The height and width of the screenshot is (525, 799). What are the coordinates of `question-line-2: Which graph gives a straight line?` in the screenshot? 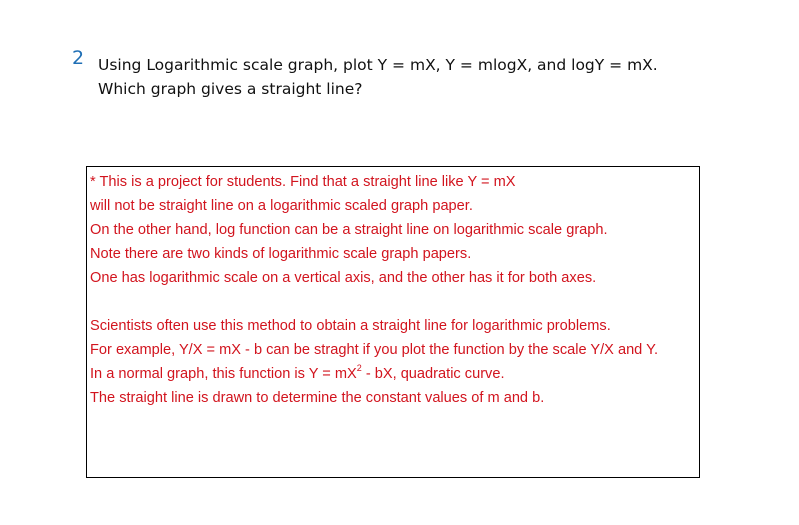 It's located at (230, 89).